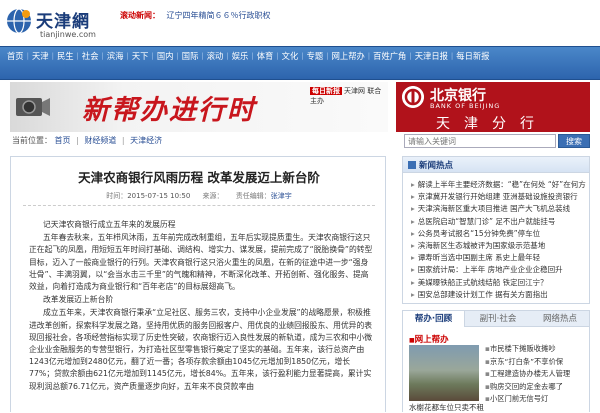 The height and width of the screenshot is (413, 600). I want to click on bank-ad: 北京银行 BANK OF BEIJING 天津分行, so click(493, 107).